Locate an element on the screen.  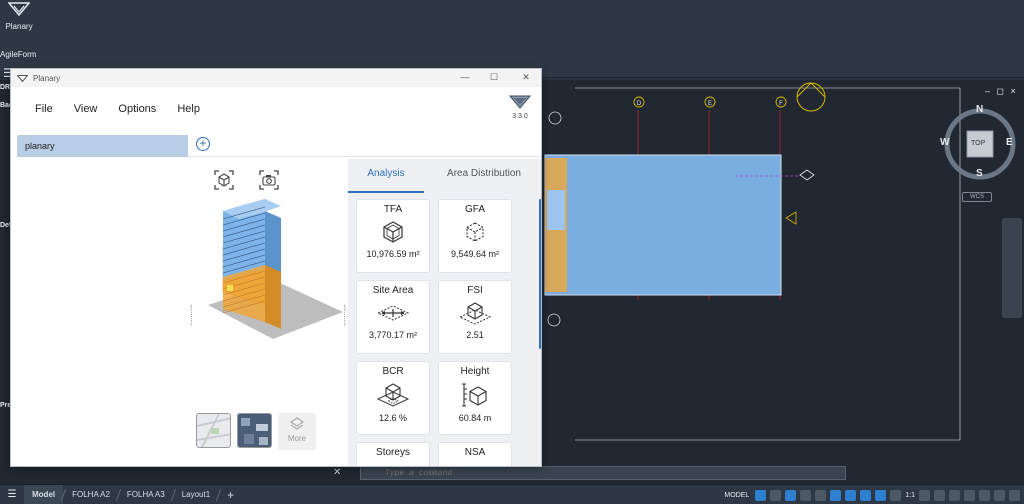
metric-label: TFA is located at coordinates (393, 209).